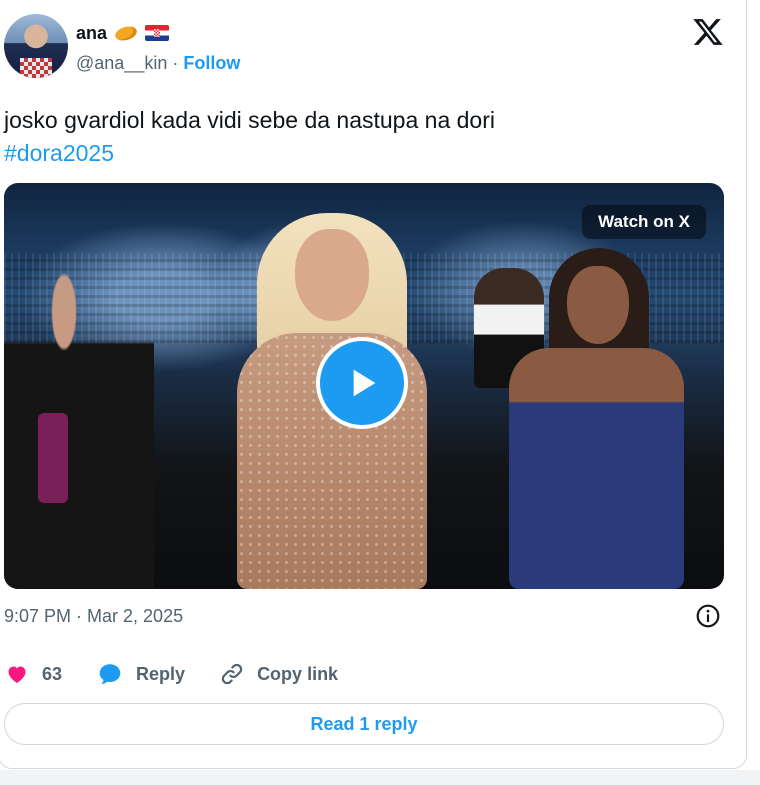 The height and width of the screenshot is (785, 760). What do you see at coordinates (364, 724) in the screenshot?
I see `read-replies-button: Read 1 reply` at bounding box center [364, 724].